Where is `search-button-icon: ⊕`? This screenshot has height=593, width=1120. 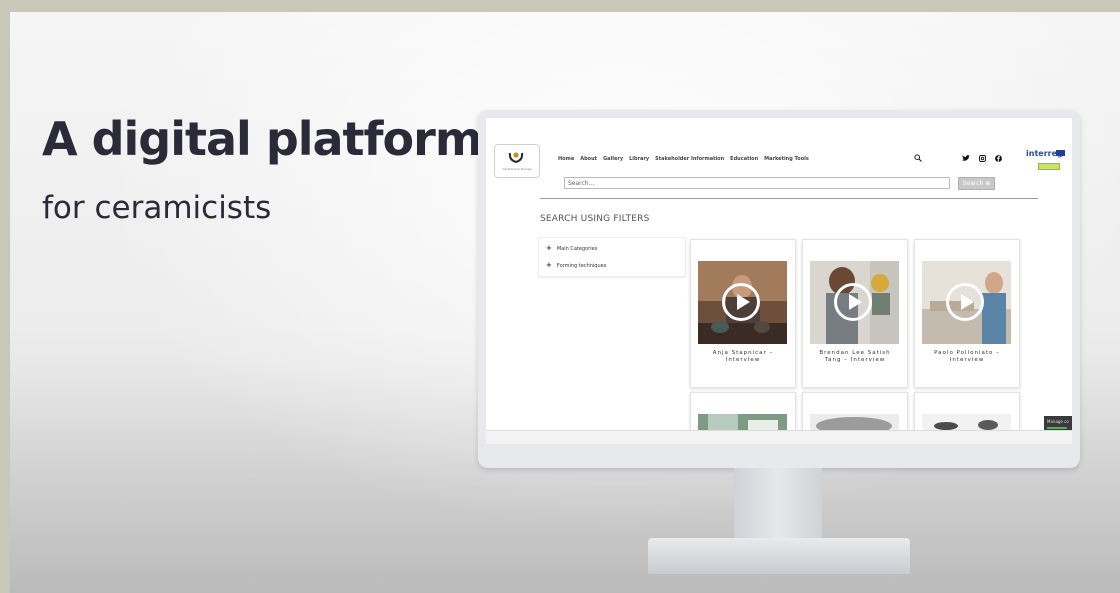 search-button-icon: ⊕ is located at coordinates (988, 183).